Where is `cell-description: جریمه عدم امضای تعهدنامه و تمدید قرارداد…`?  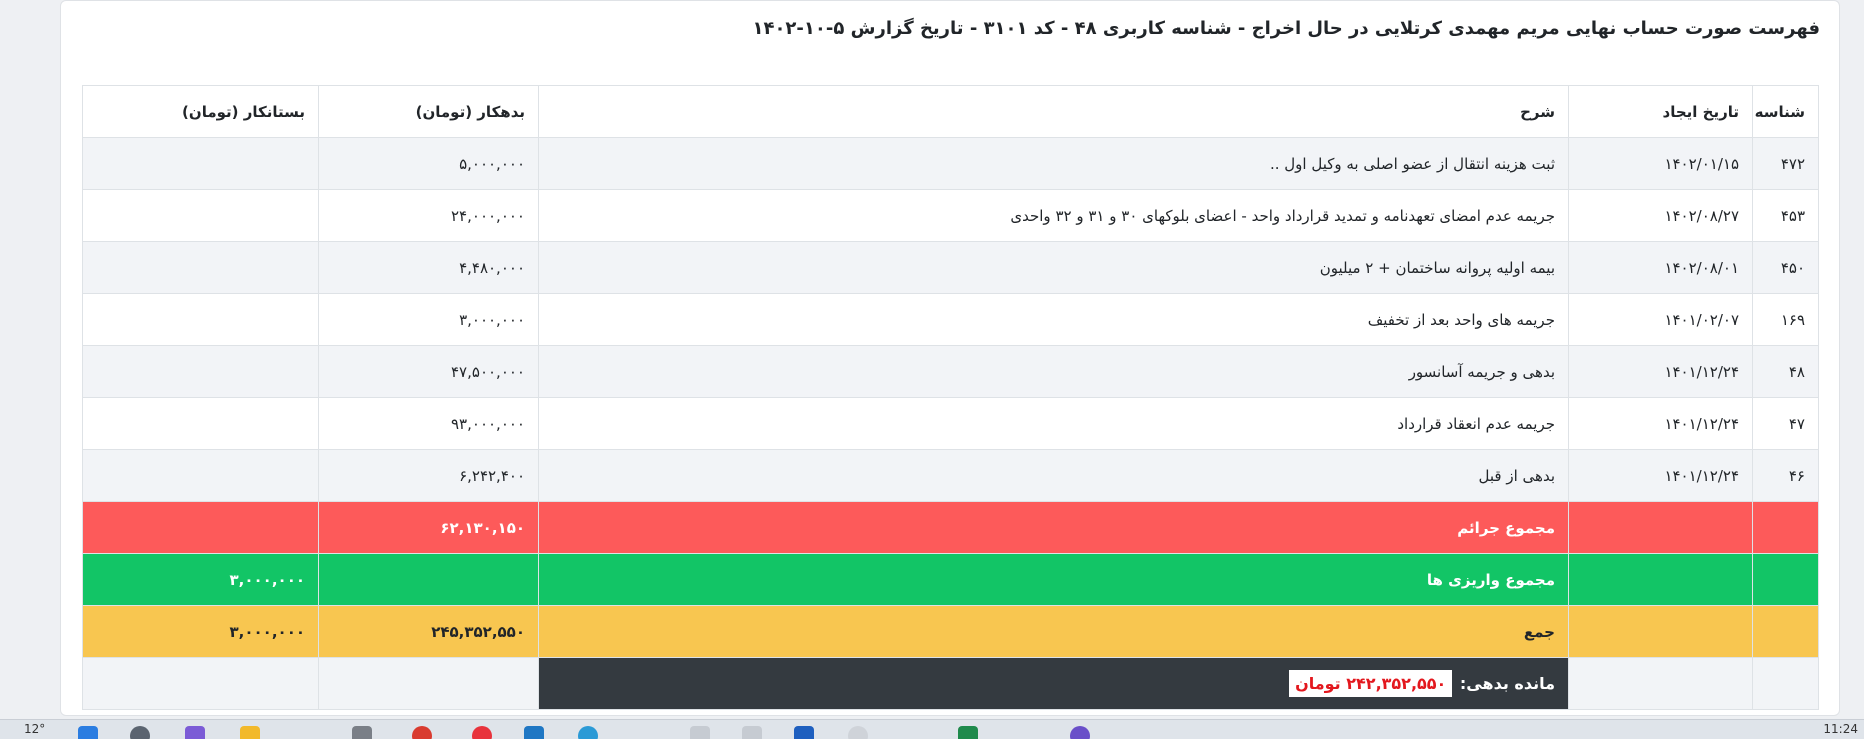 cell-description: جریمه عدم امضای تعهدنامه و تمدید قرارداد… is located at coordinates (1053, 215).